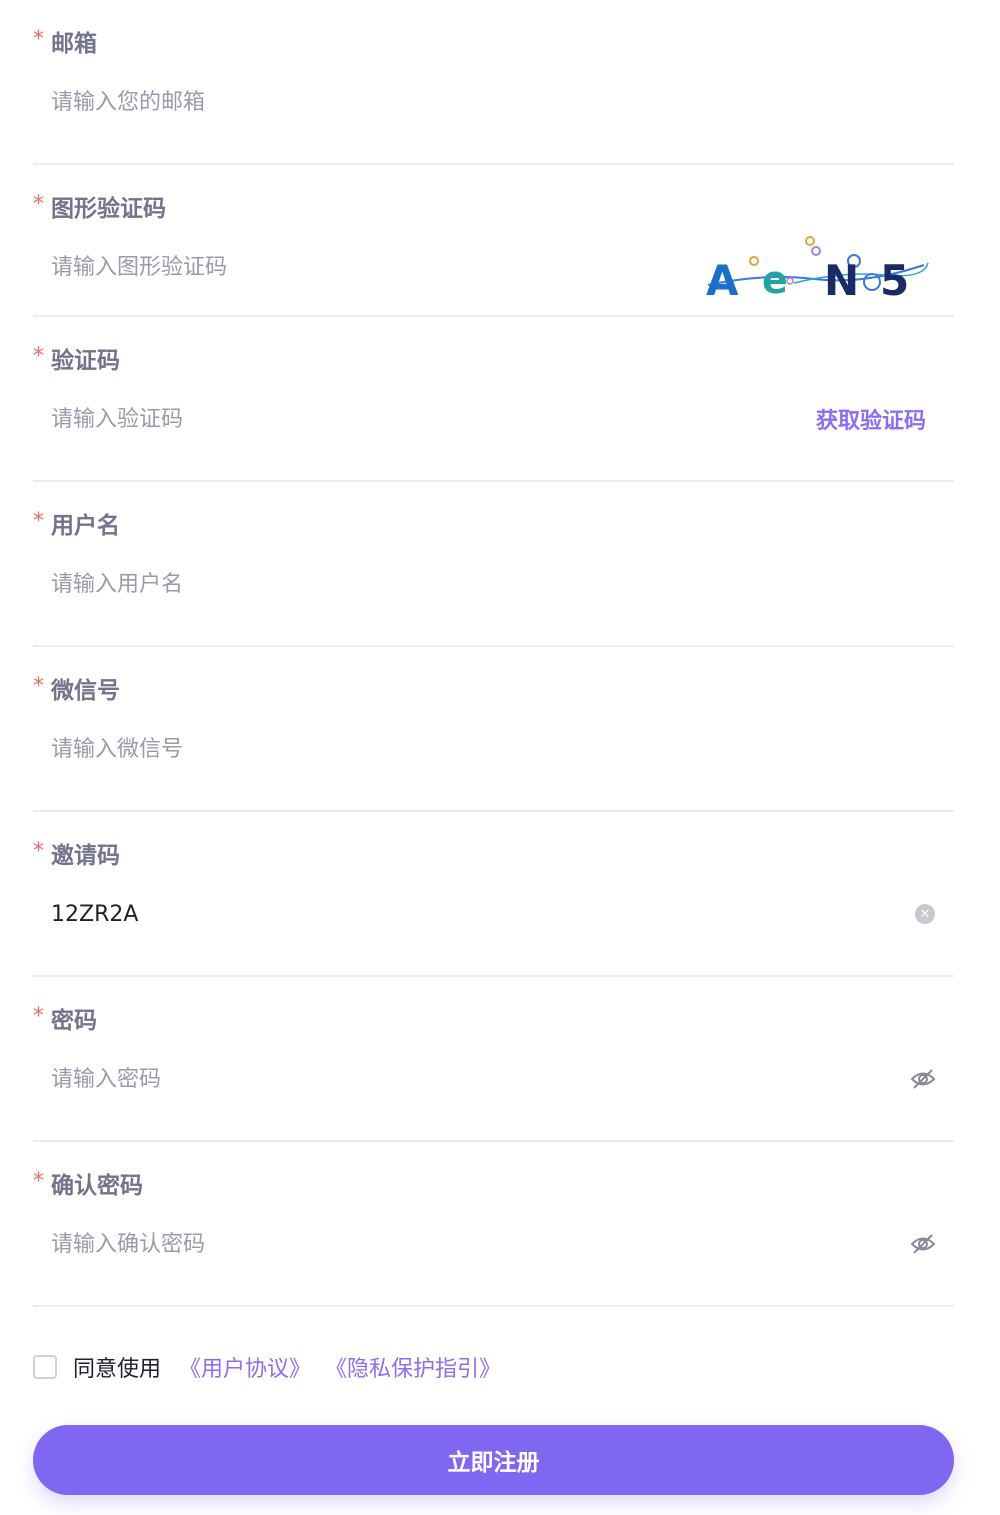 This screenshot has height=1515, width=1000. What do you see at coordinates (894, 278) in the screenshot?
I see `captcha-char: 5` at bounding box center [894, 278].